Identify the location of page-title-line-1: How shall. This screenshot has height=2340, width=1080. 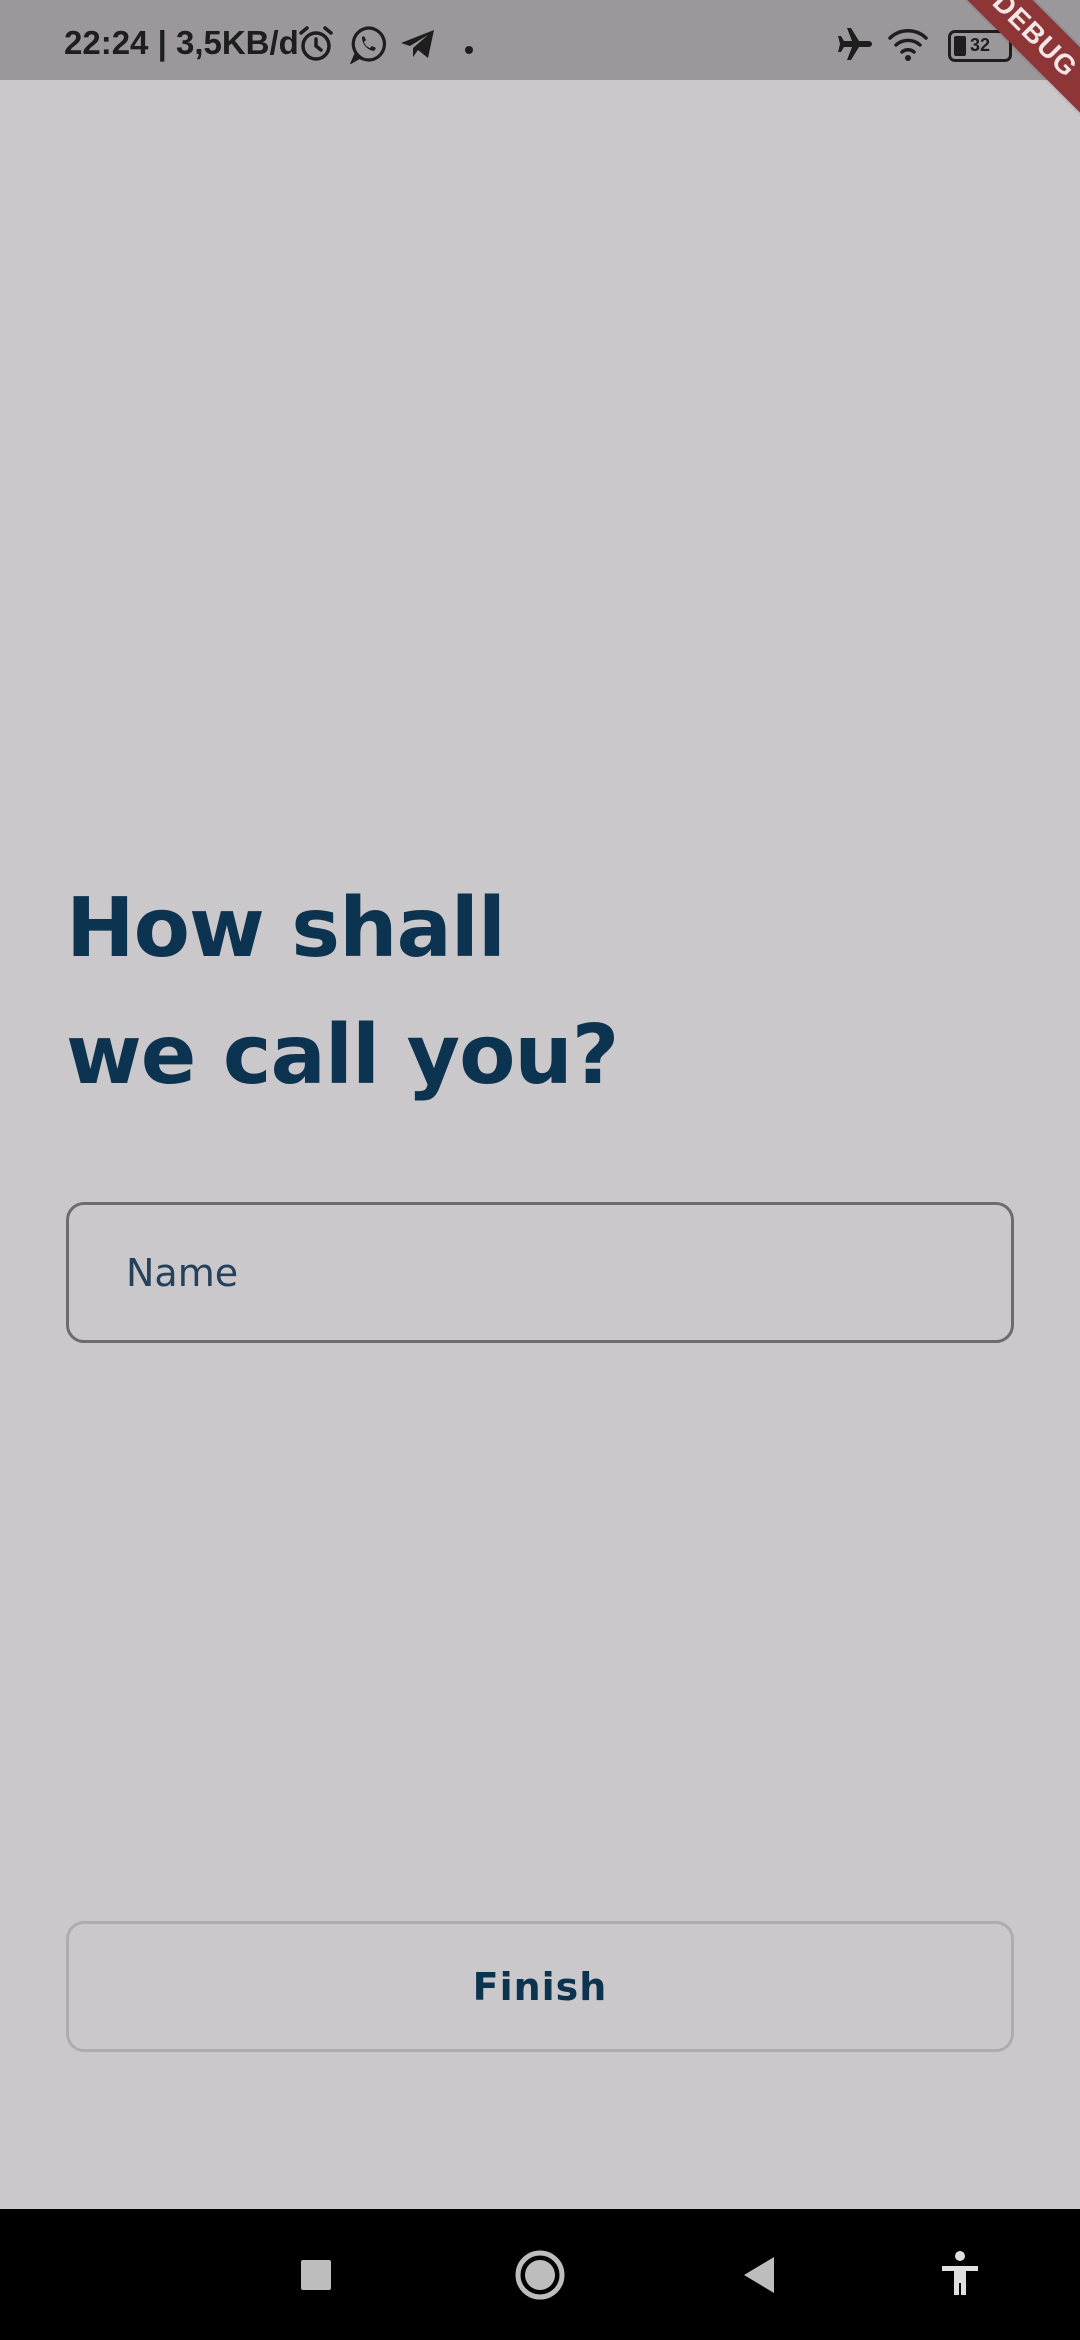
(286, 928).